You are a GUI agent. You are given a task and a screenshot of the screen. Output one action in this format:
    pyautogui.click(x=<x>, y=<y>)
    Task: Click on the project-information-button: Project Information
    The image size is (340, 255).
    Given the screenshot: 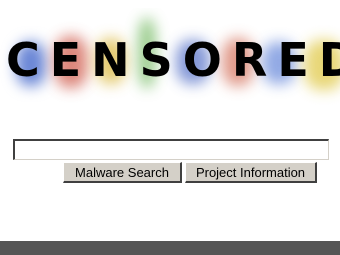 What is the action you would take?
    pyautogui.click(x=251, y=172)
    